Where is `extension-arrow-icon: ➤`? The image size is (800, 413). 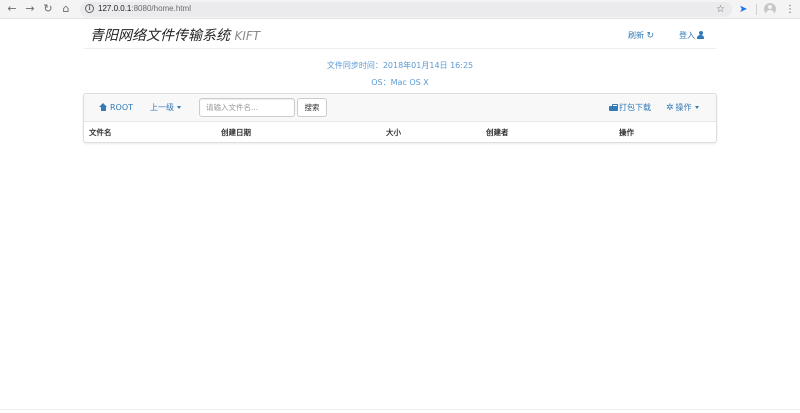 extension-arrow-icon: ➤ is located at coordinates (743, 9).